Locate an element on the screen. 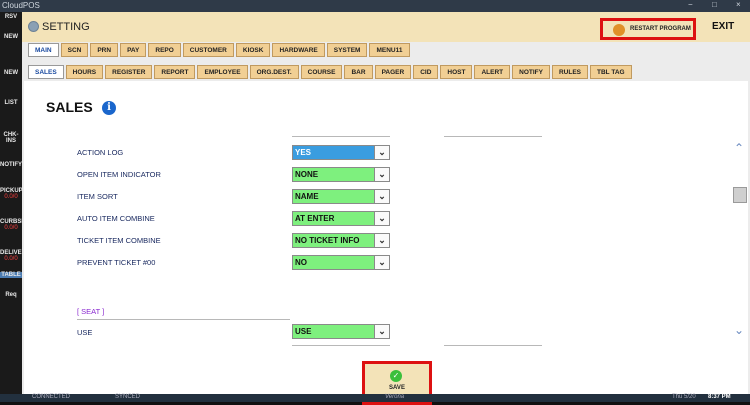 The width and height of the screenshot is (750, 405). action-log-select: YES ⌄ is located at coordinates (341, 152).